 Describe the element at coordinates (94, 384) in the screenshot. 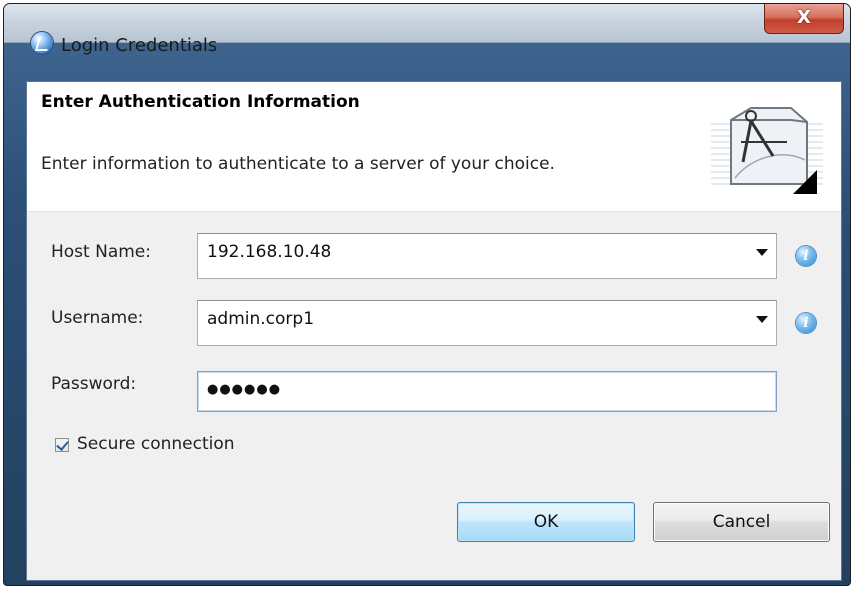

I see `password-label: Password:` at that location.